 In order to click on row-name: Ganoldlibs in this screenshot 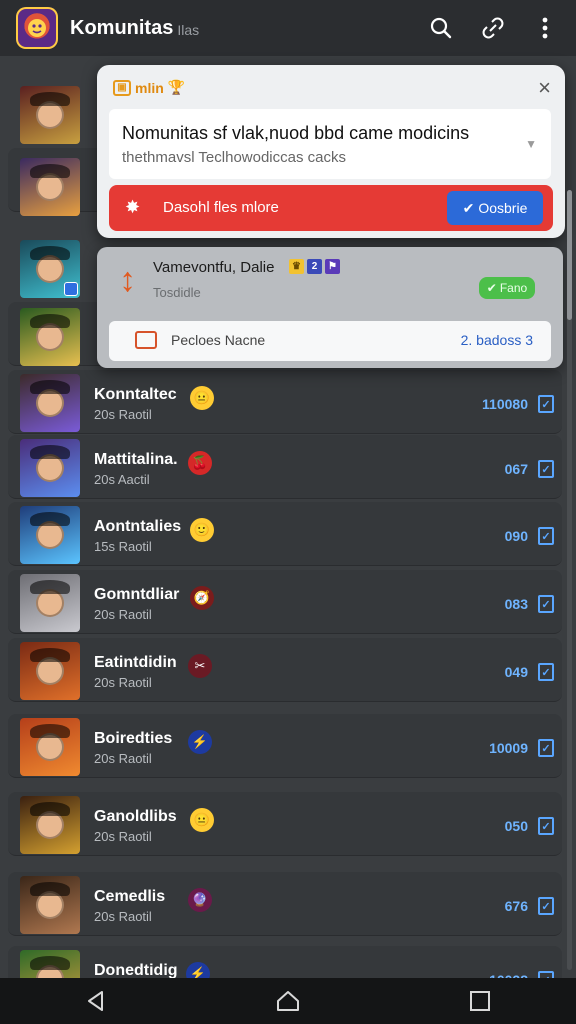, I will do `click(135, 816)`.